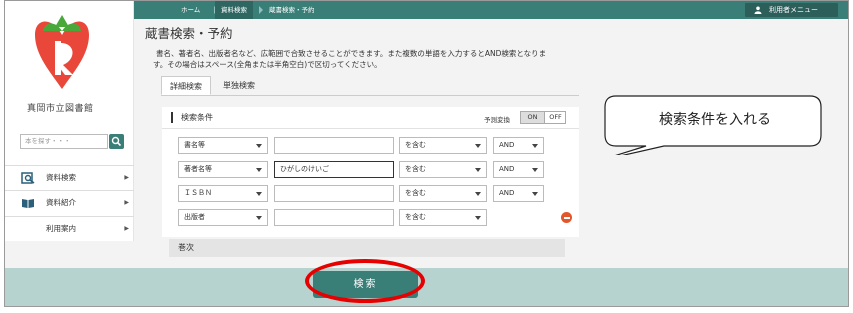 This screenshot has width=853, height=313. Describe the element at coordinates (28, 178) in the screenshot. I see `magnifier-book-icon` at that location.